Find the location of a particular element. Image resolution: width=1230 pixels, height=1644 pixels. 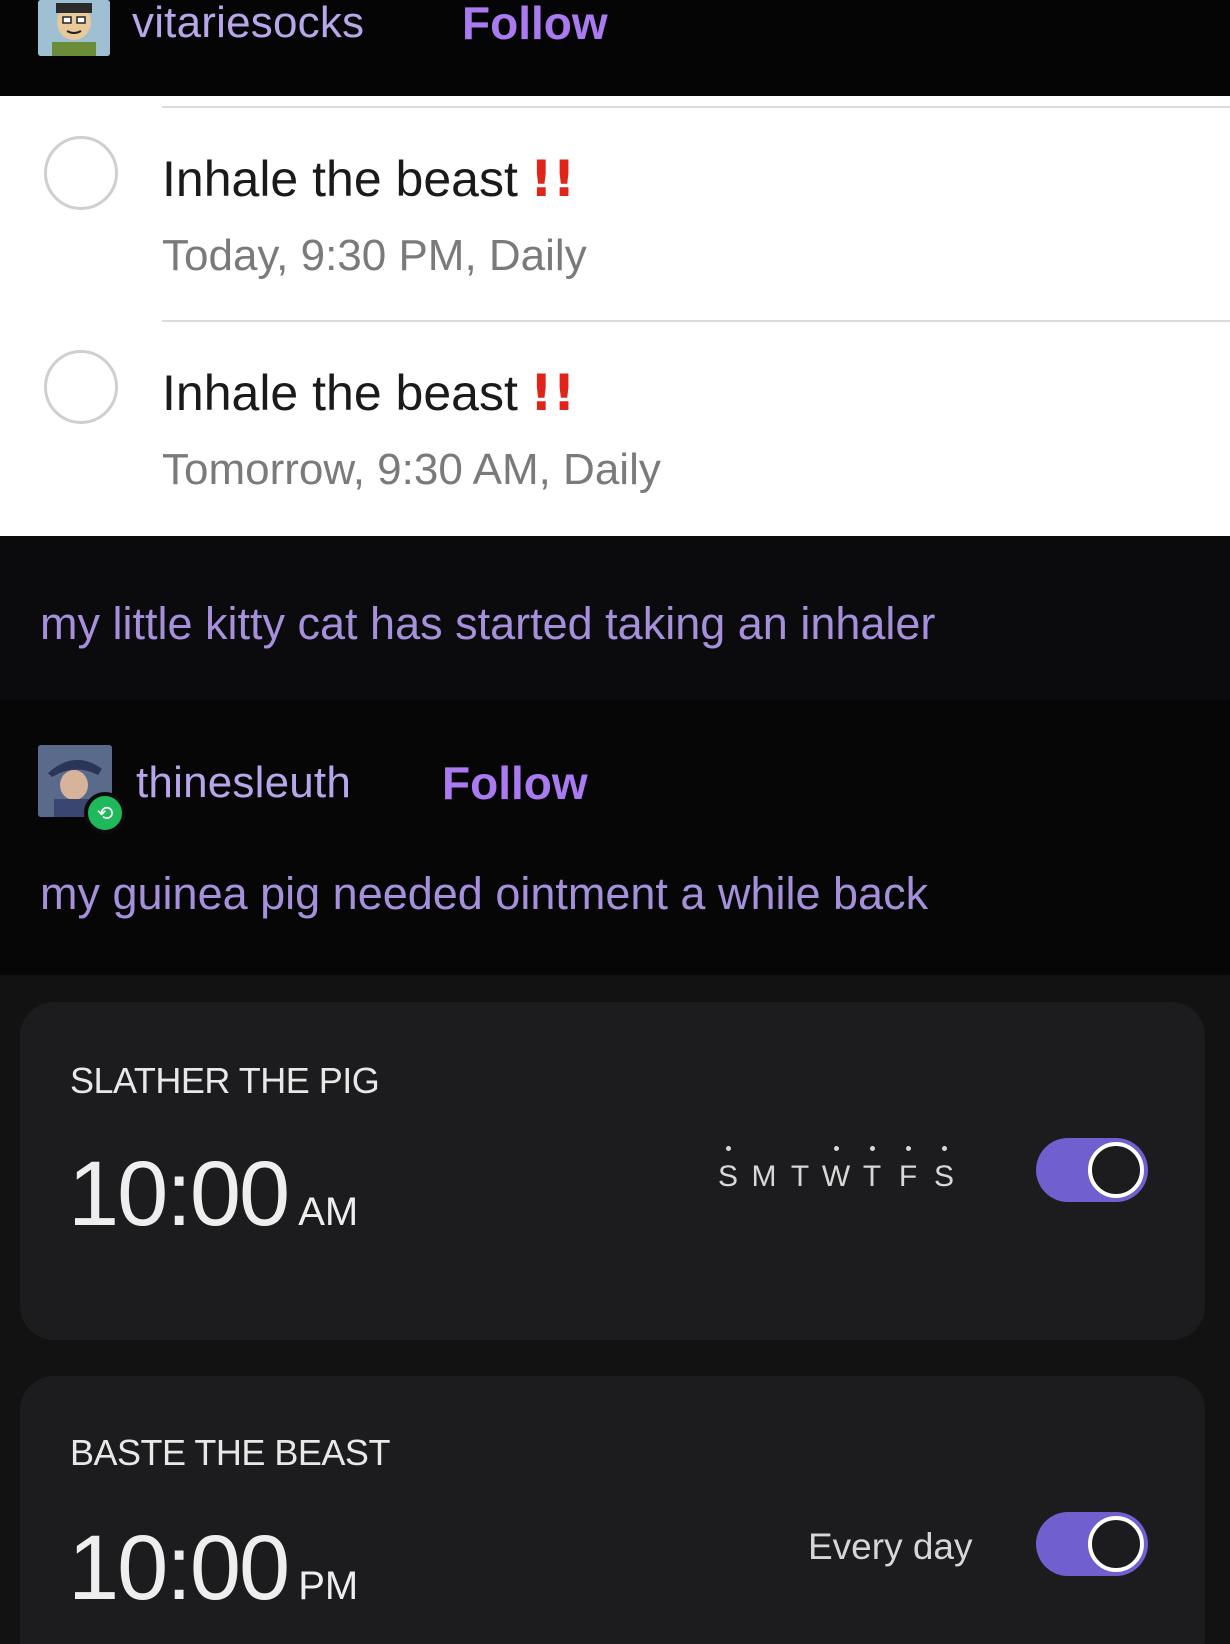

alarm-period: PM is located at coordinates (328, 1586).